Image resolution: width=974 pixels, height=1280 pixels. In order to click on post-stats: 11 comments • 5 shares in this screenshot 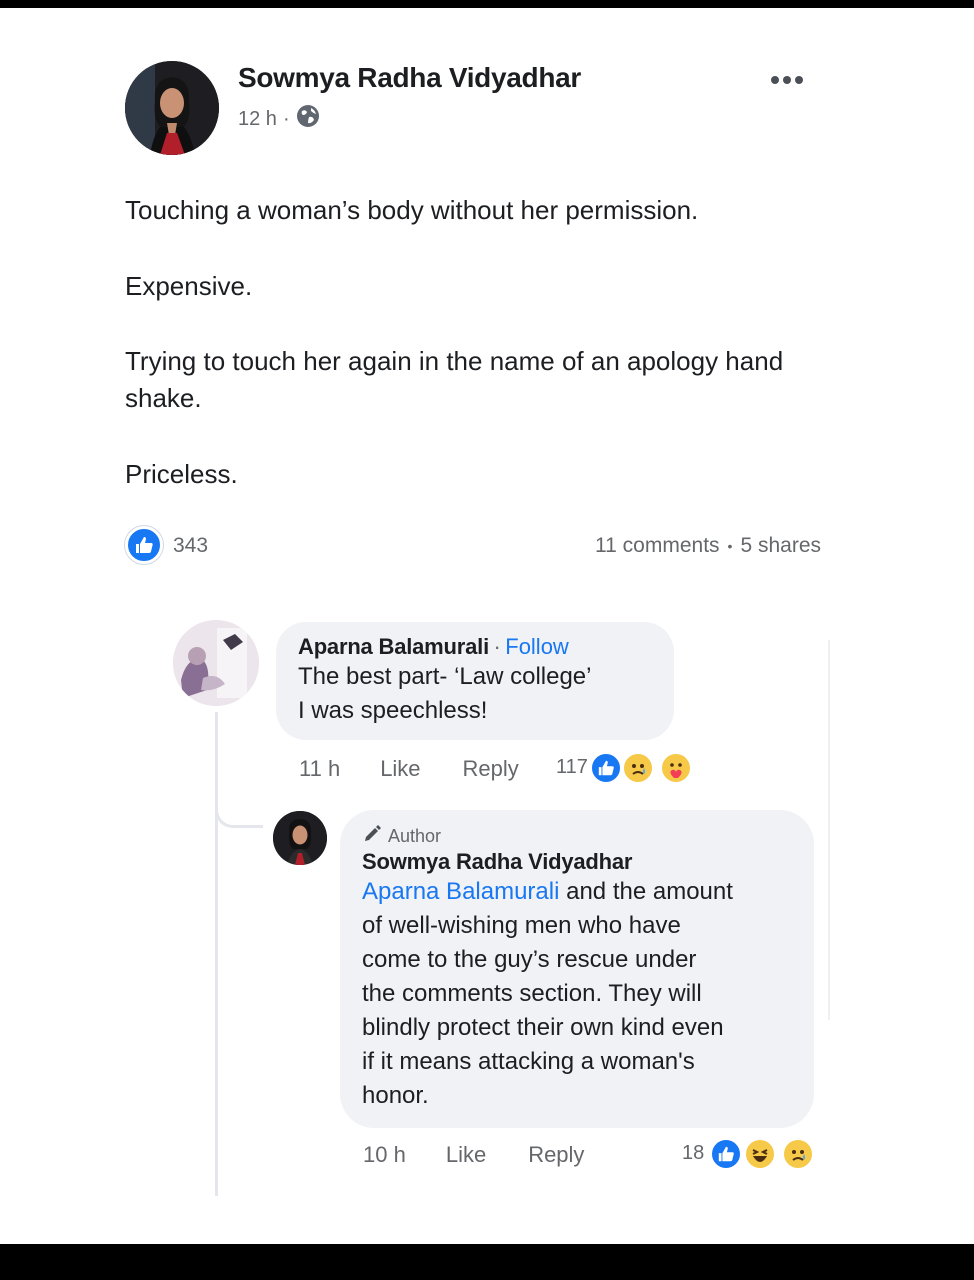, I will do `click(708, 546)`.